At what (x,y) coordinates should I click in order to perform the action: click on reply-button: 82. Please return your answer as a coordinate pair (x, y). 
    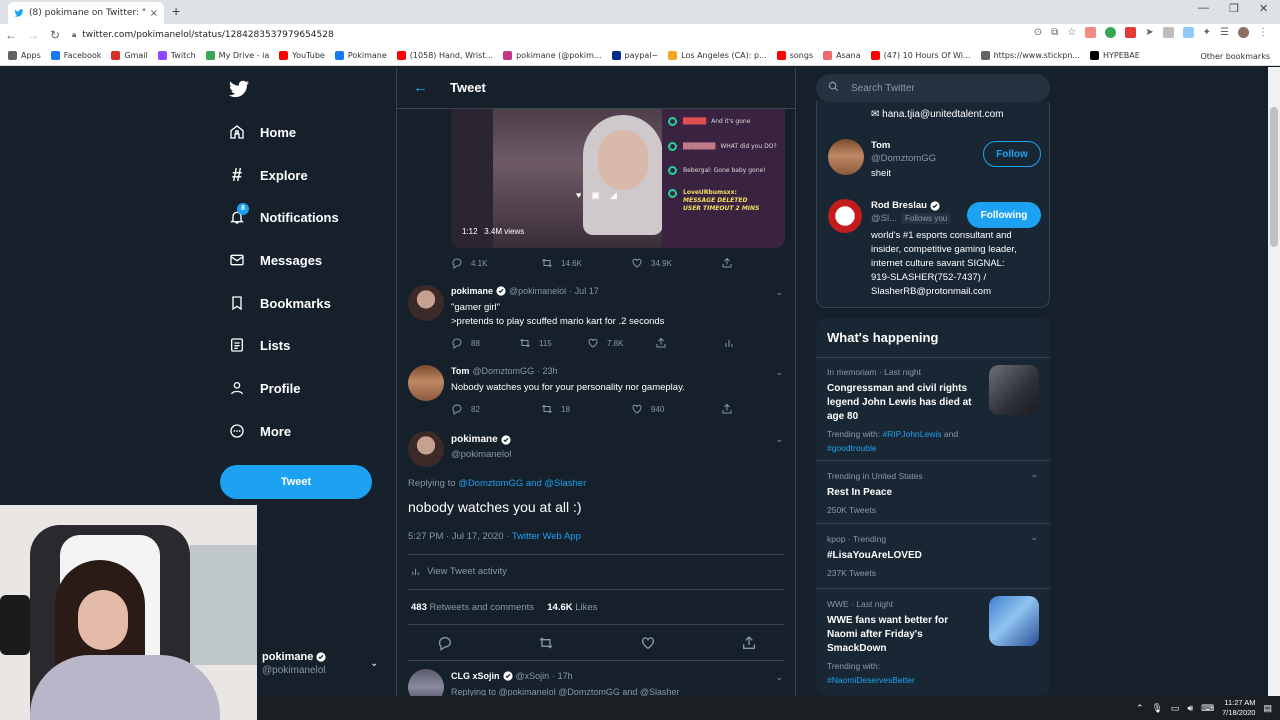
    Looking at the image, I should click on (496, 409).